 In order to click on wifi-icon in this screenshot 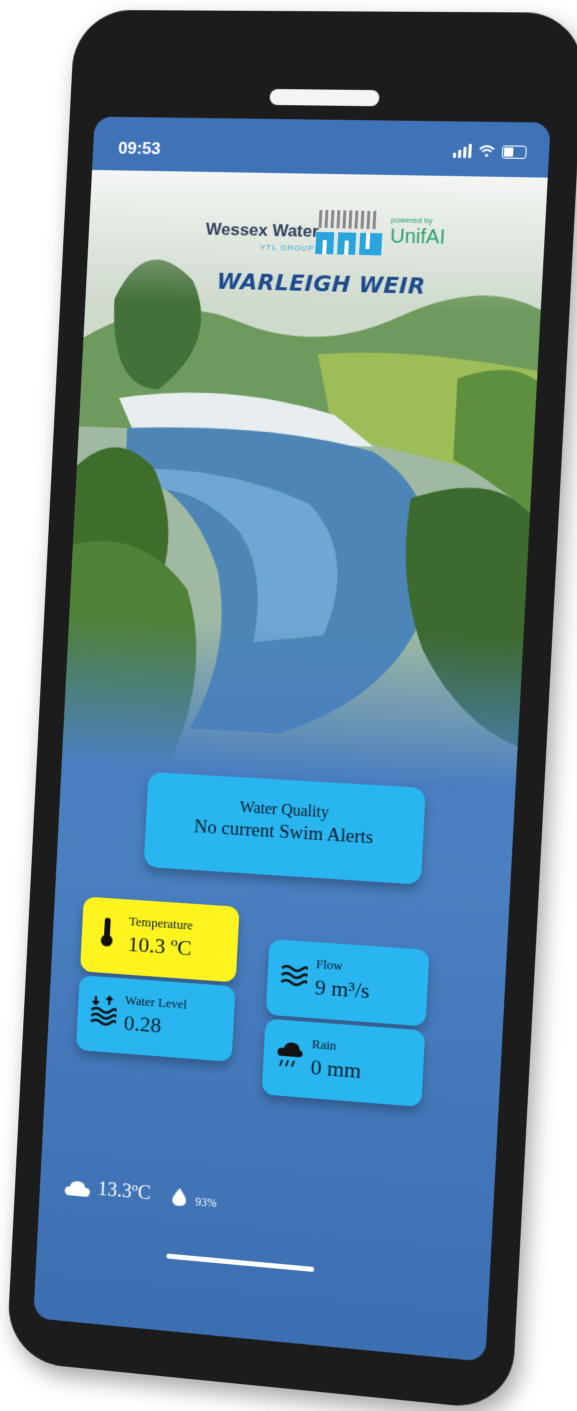, I will do `click(486, 151)`.